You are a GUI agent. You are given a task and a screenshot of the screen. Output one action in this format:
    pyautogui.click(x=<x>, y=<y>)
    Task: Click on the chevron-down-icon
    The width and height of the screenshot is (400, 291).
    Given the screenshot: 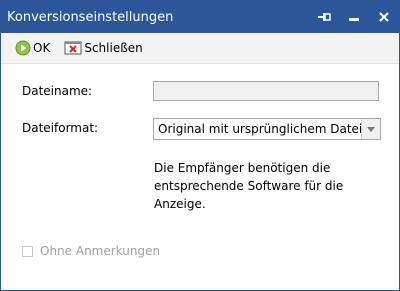 What is the action you would take?
    pyautogui.click(x=371, y=129)
    